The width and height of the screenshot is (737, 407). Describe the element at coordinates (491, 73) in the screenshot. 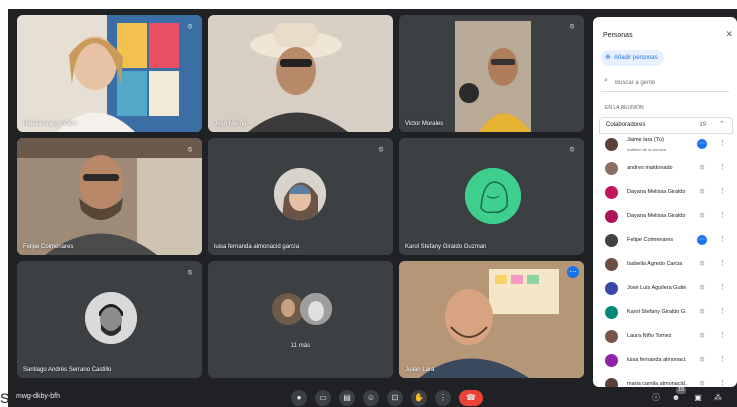

I see `participant-tile-victor: ⦸ Victor Morales` at that location.